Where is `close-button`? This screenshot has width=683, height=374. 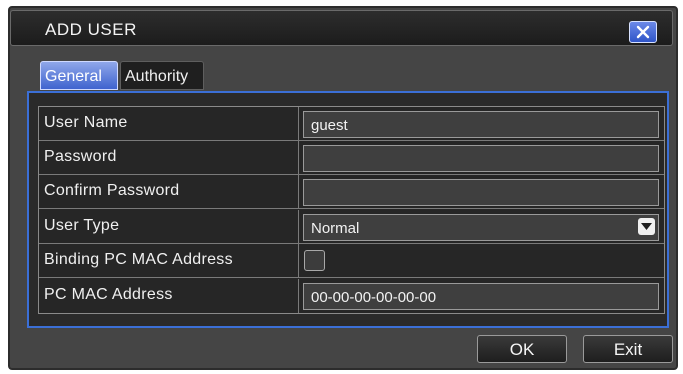
close-button is located at coordinates (643, 32).